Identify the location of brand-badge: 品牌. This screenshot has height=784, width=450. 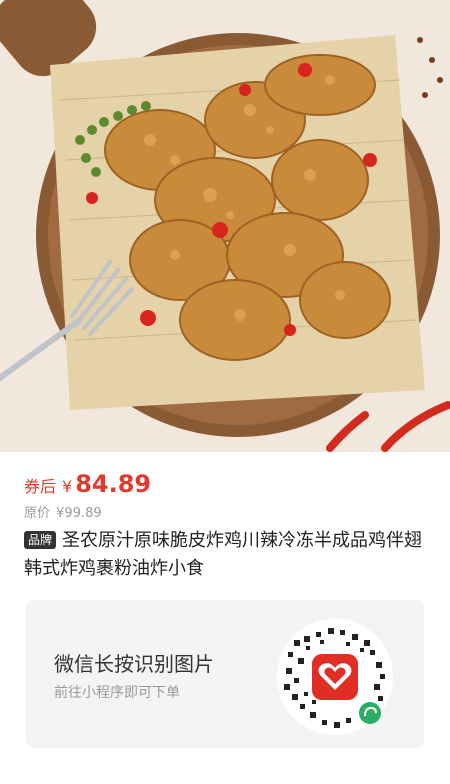
(40, 540).